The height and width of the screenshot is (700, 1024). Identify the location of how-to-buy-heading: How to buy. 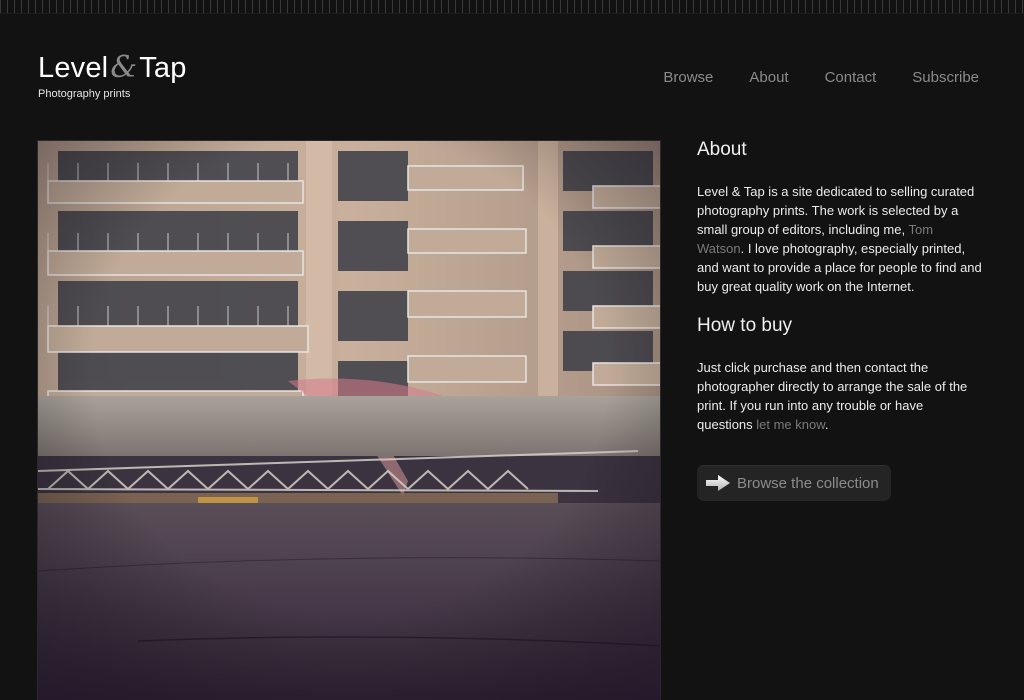
(745, 325).